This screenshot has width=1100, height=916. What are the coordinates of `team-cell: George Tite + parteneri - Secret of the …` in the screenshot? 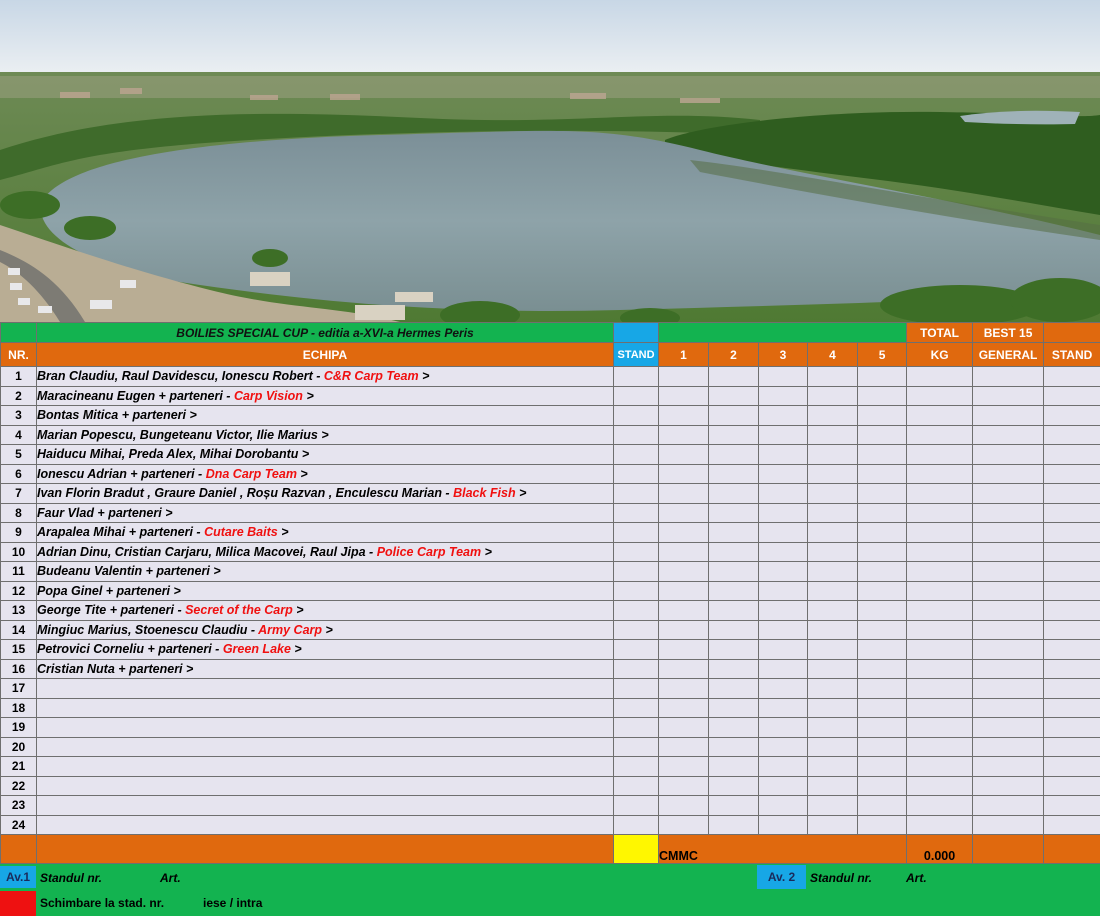 It's located at (325, 610).